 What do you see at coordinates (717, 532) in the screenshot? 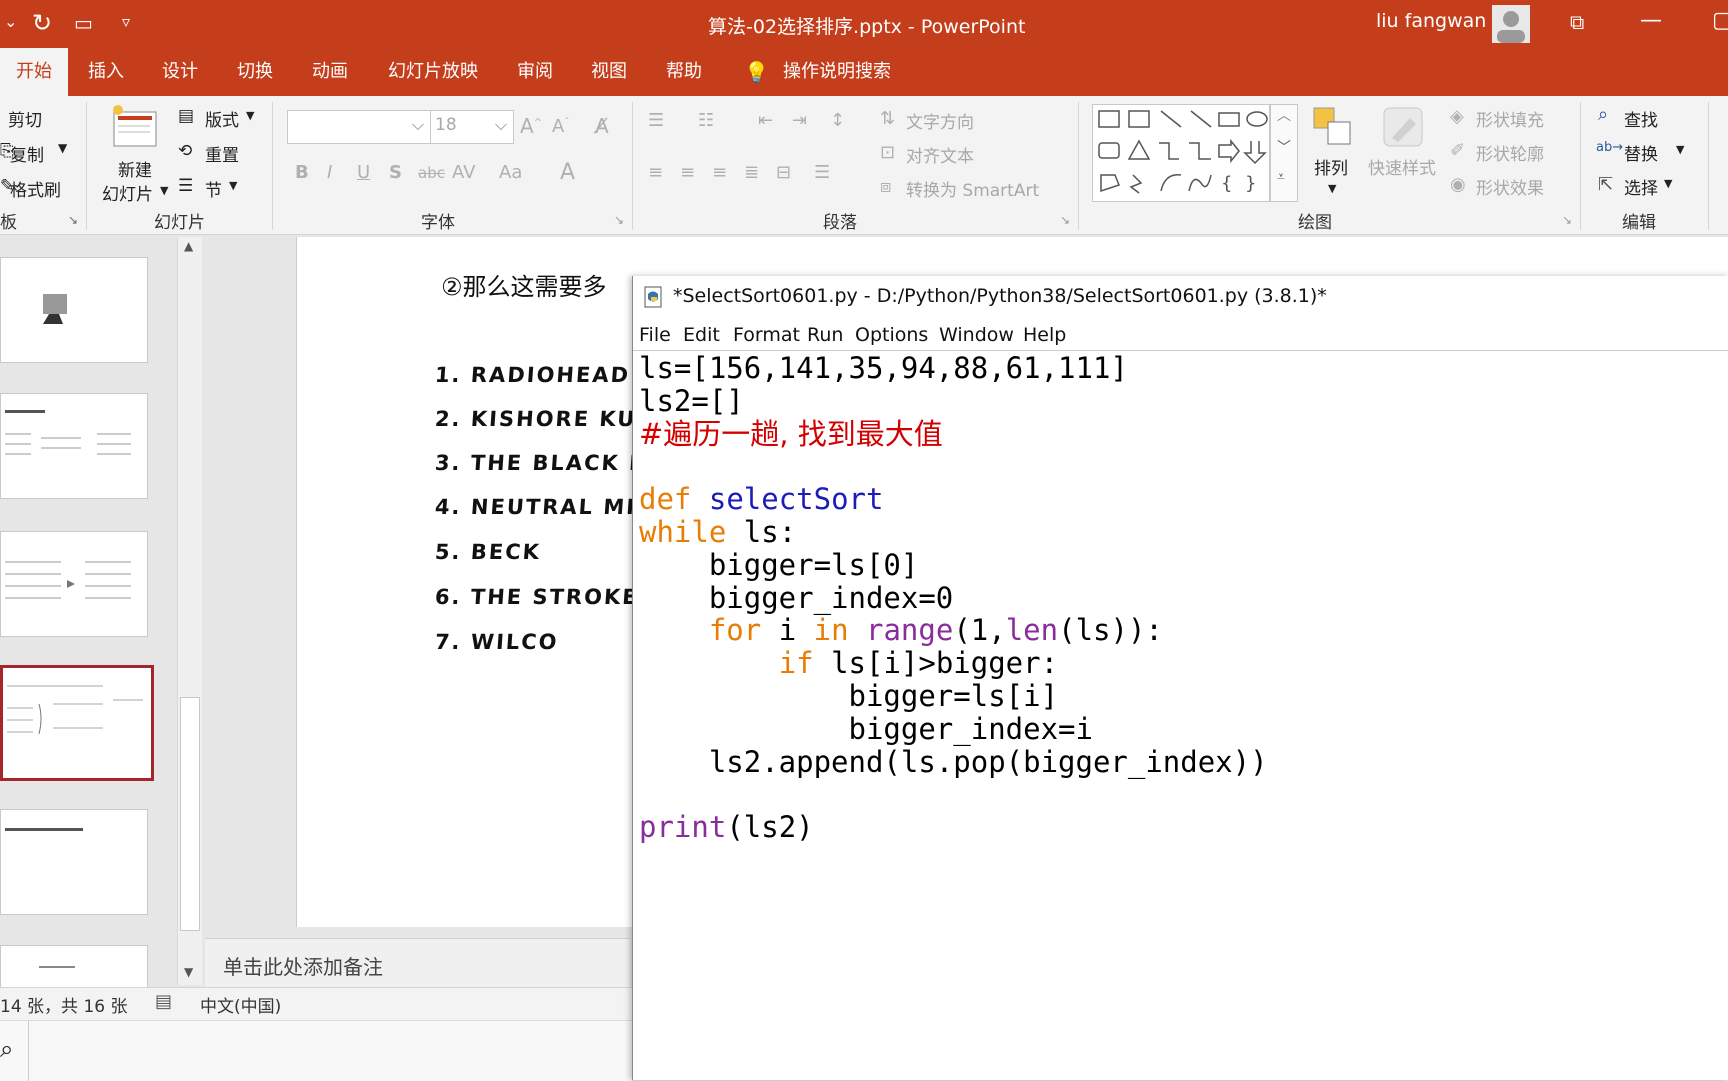
I see `code-line: while ls:` at bounding box center [717, 532].